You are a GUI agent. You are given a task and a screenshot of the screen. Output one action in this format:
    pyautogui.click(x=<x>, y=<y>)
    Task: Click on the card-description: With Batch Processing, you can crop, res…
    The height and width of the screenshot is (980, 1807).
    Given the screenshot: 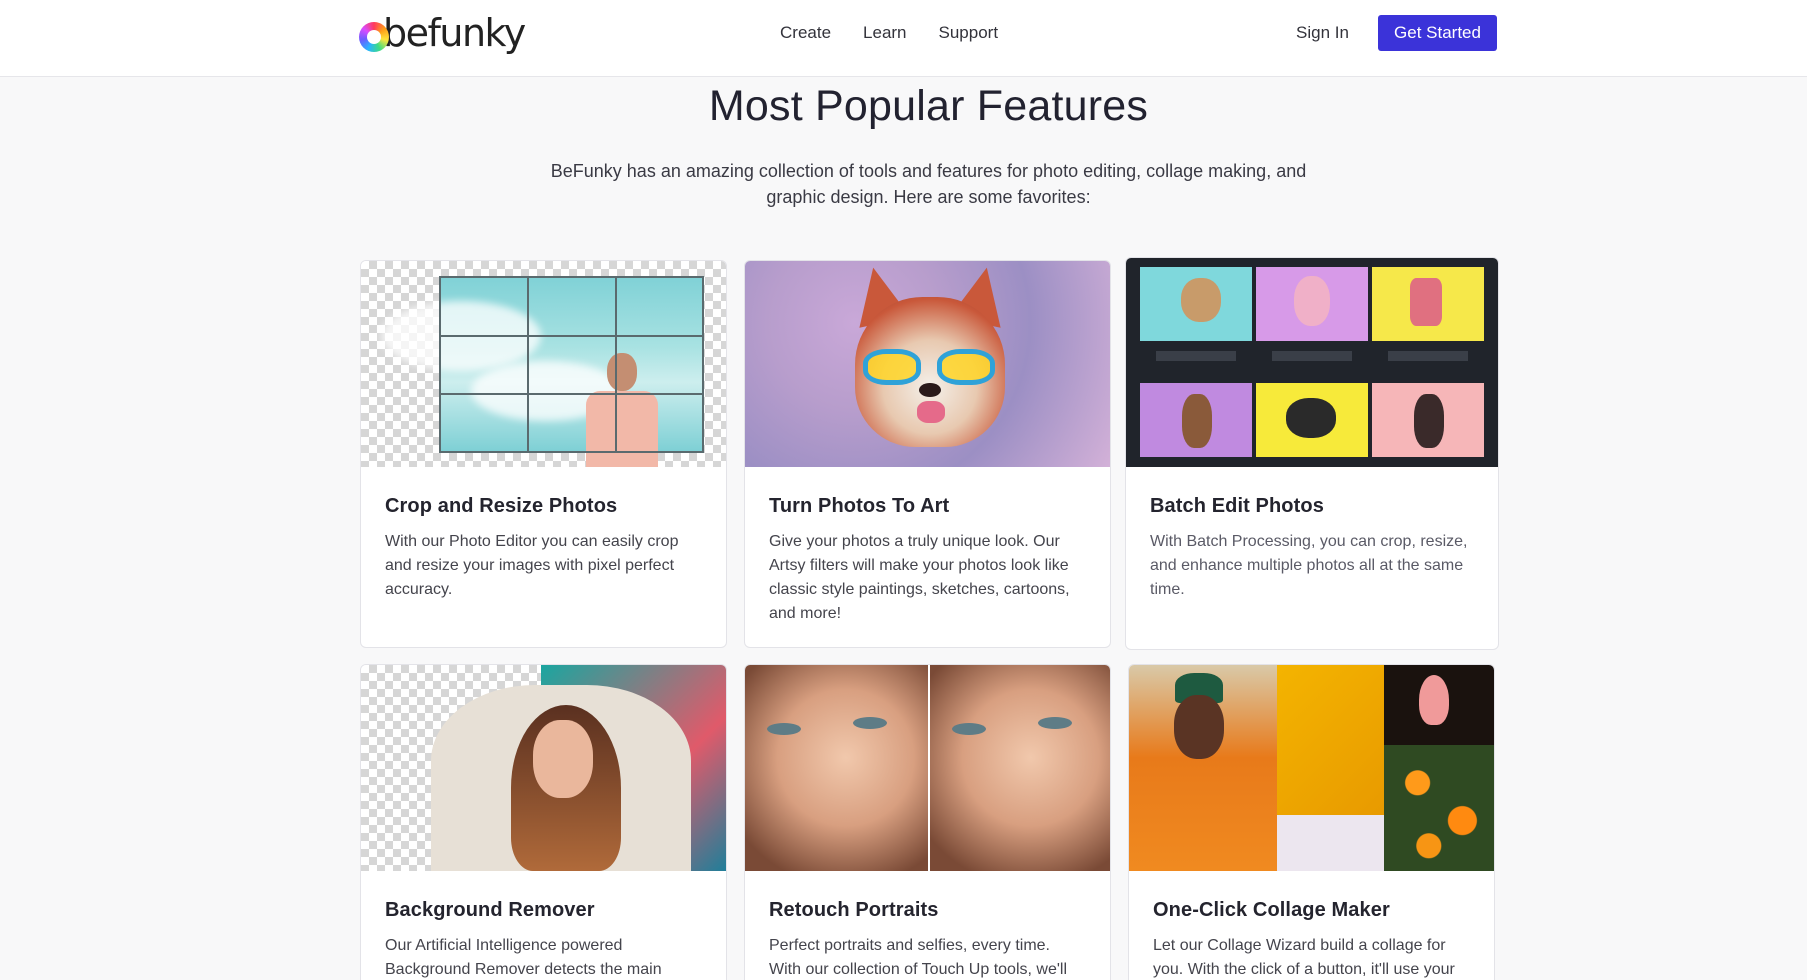 What is the action you would take?
    pyautogui.click(x=1309, y=565)
    